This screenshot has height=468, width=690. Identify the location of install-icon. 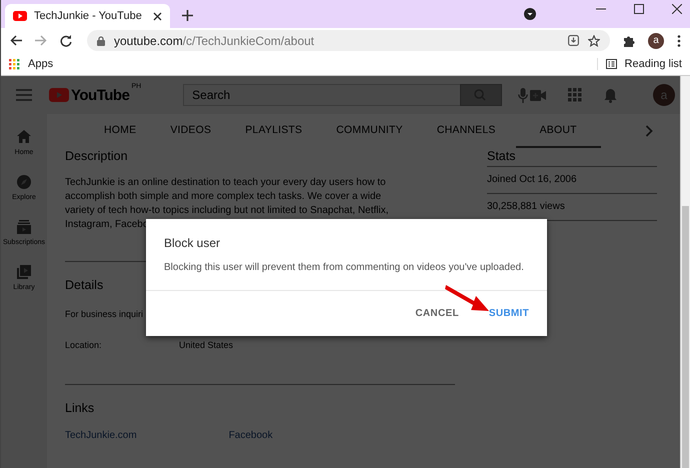
(573, 40).